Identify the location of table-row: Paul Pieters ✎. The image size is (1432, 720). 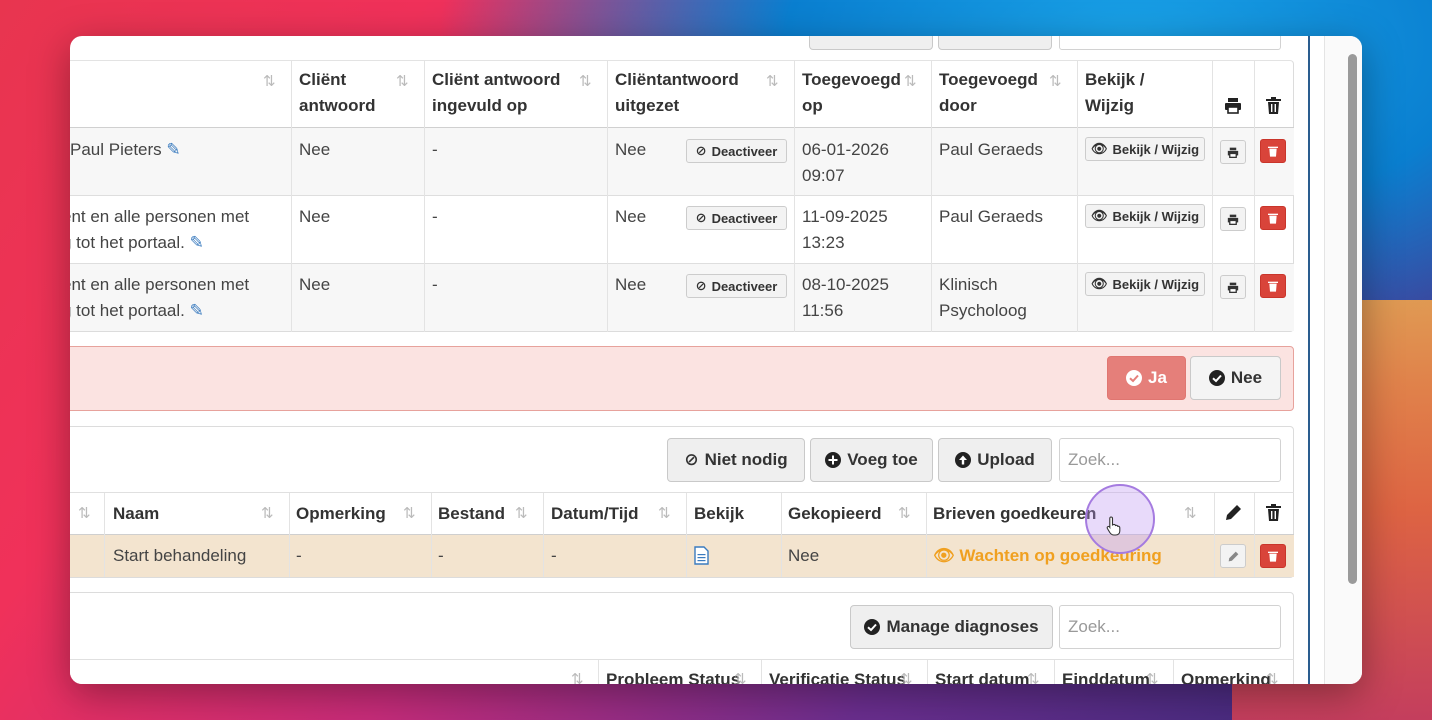
(125, 149).